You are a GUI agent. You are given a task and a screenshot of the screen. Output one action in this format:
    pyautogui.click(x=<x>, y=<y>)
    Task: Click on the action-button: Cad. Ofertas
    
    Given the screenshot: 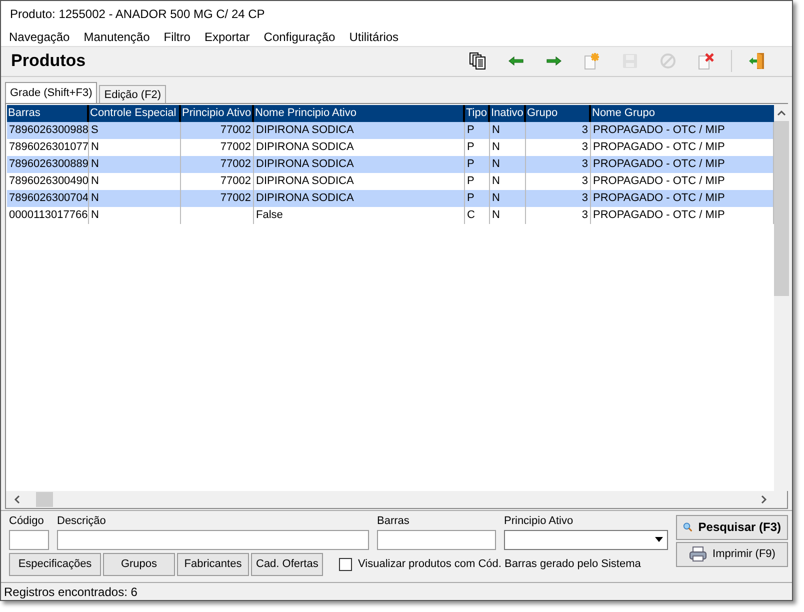 What is the action you would take?
    pyautogui.click(x=287, y=564)
    